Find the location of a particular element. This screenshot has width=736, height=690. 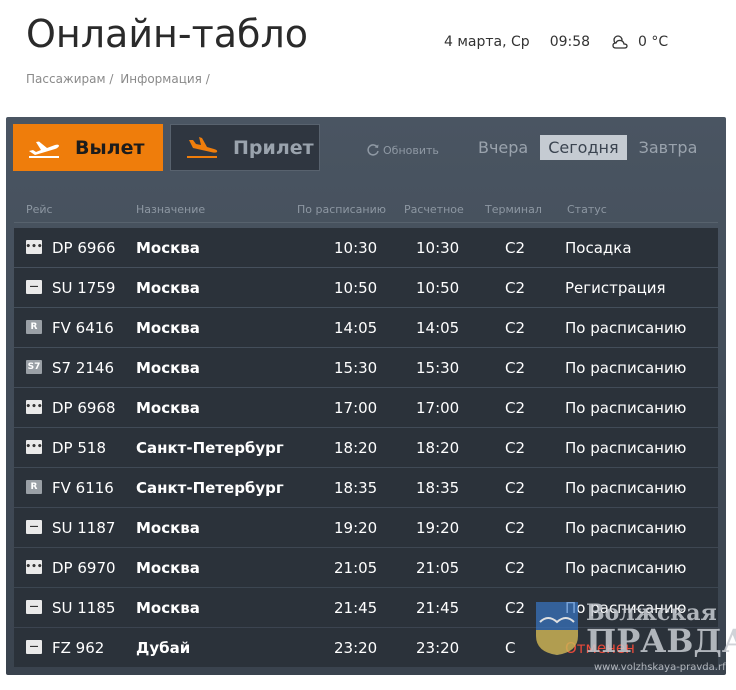

table-row: — FZ 962 Дубай 23:20 23:20 C Отменен is located at coordinates (366, 647).